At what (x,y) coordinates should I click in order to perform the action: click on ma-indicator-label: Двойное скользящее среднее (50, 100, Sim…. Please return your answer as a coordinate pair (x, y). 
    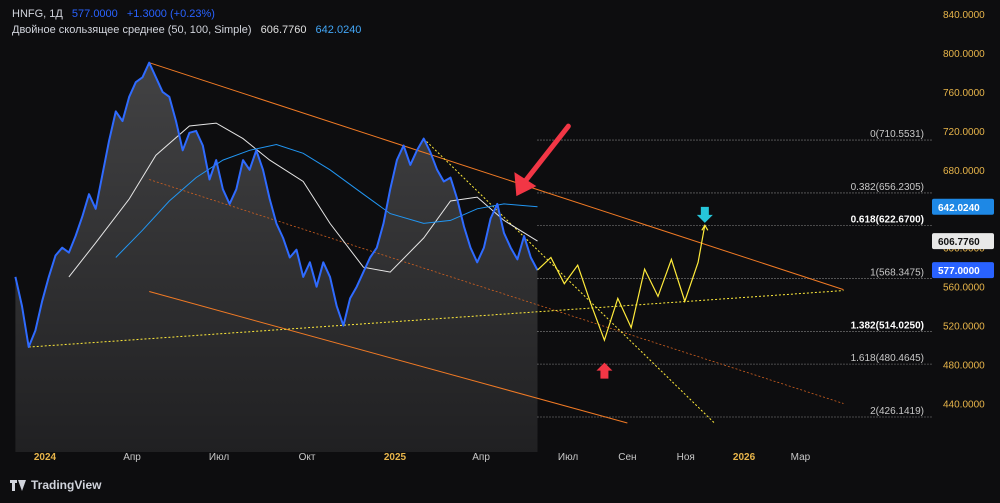
    Looking at the image, I should click on (132, 30).